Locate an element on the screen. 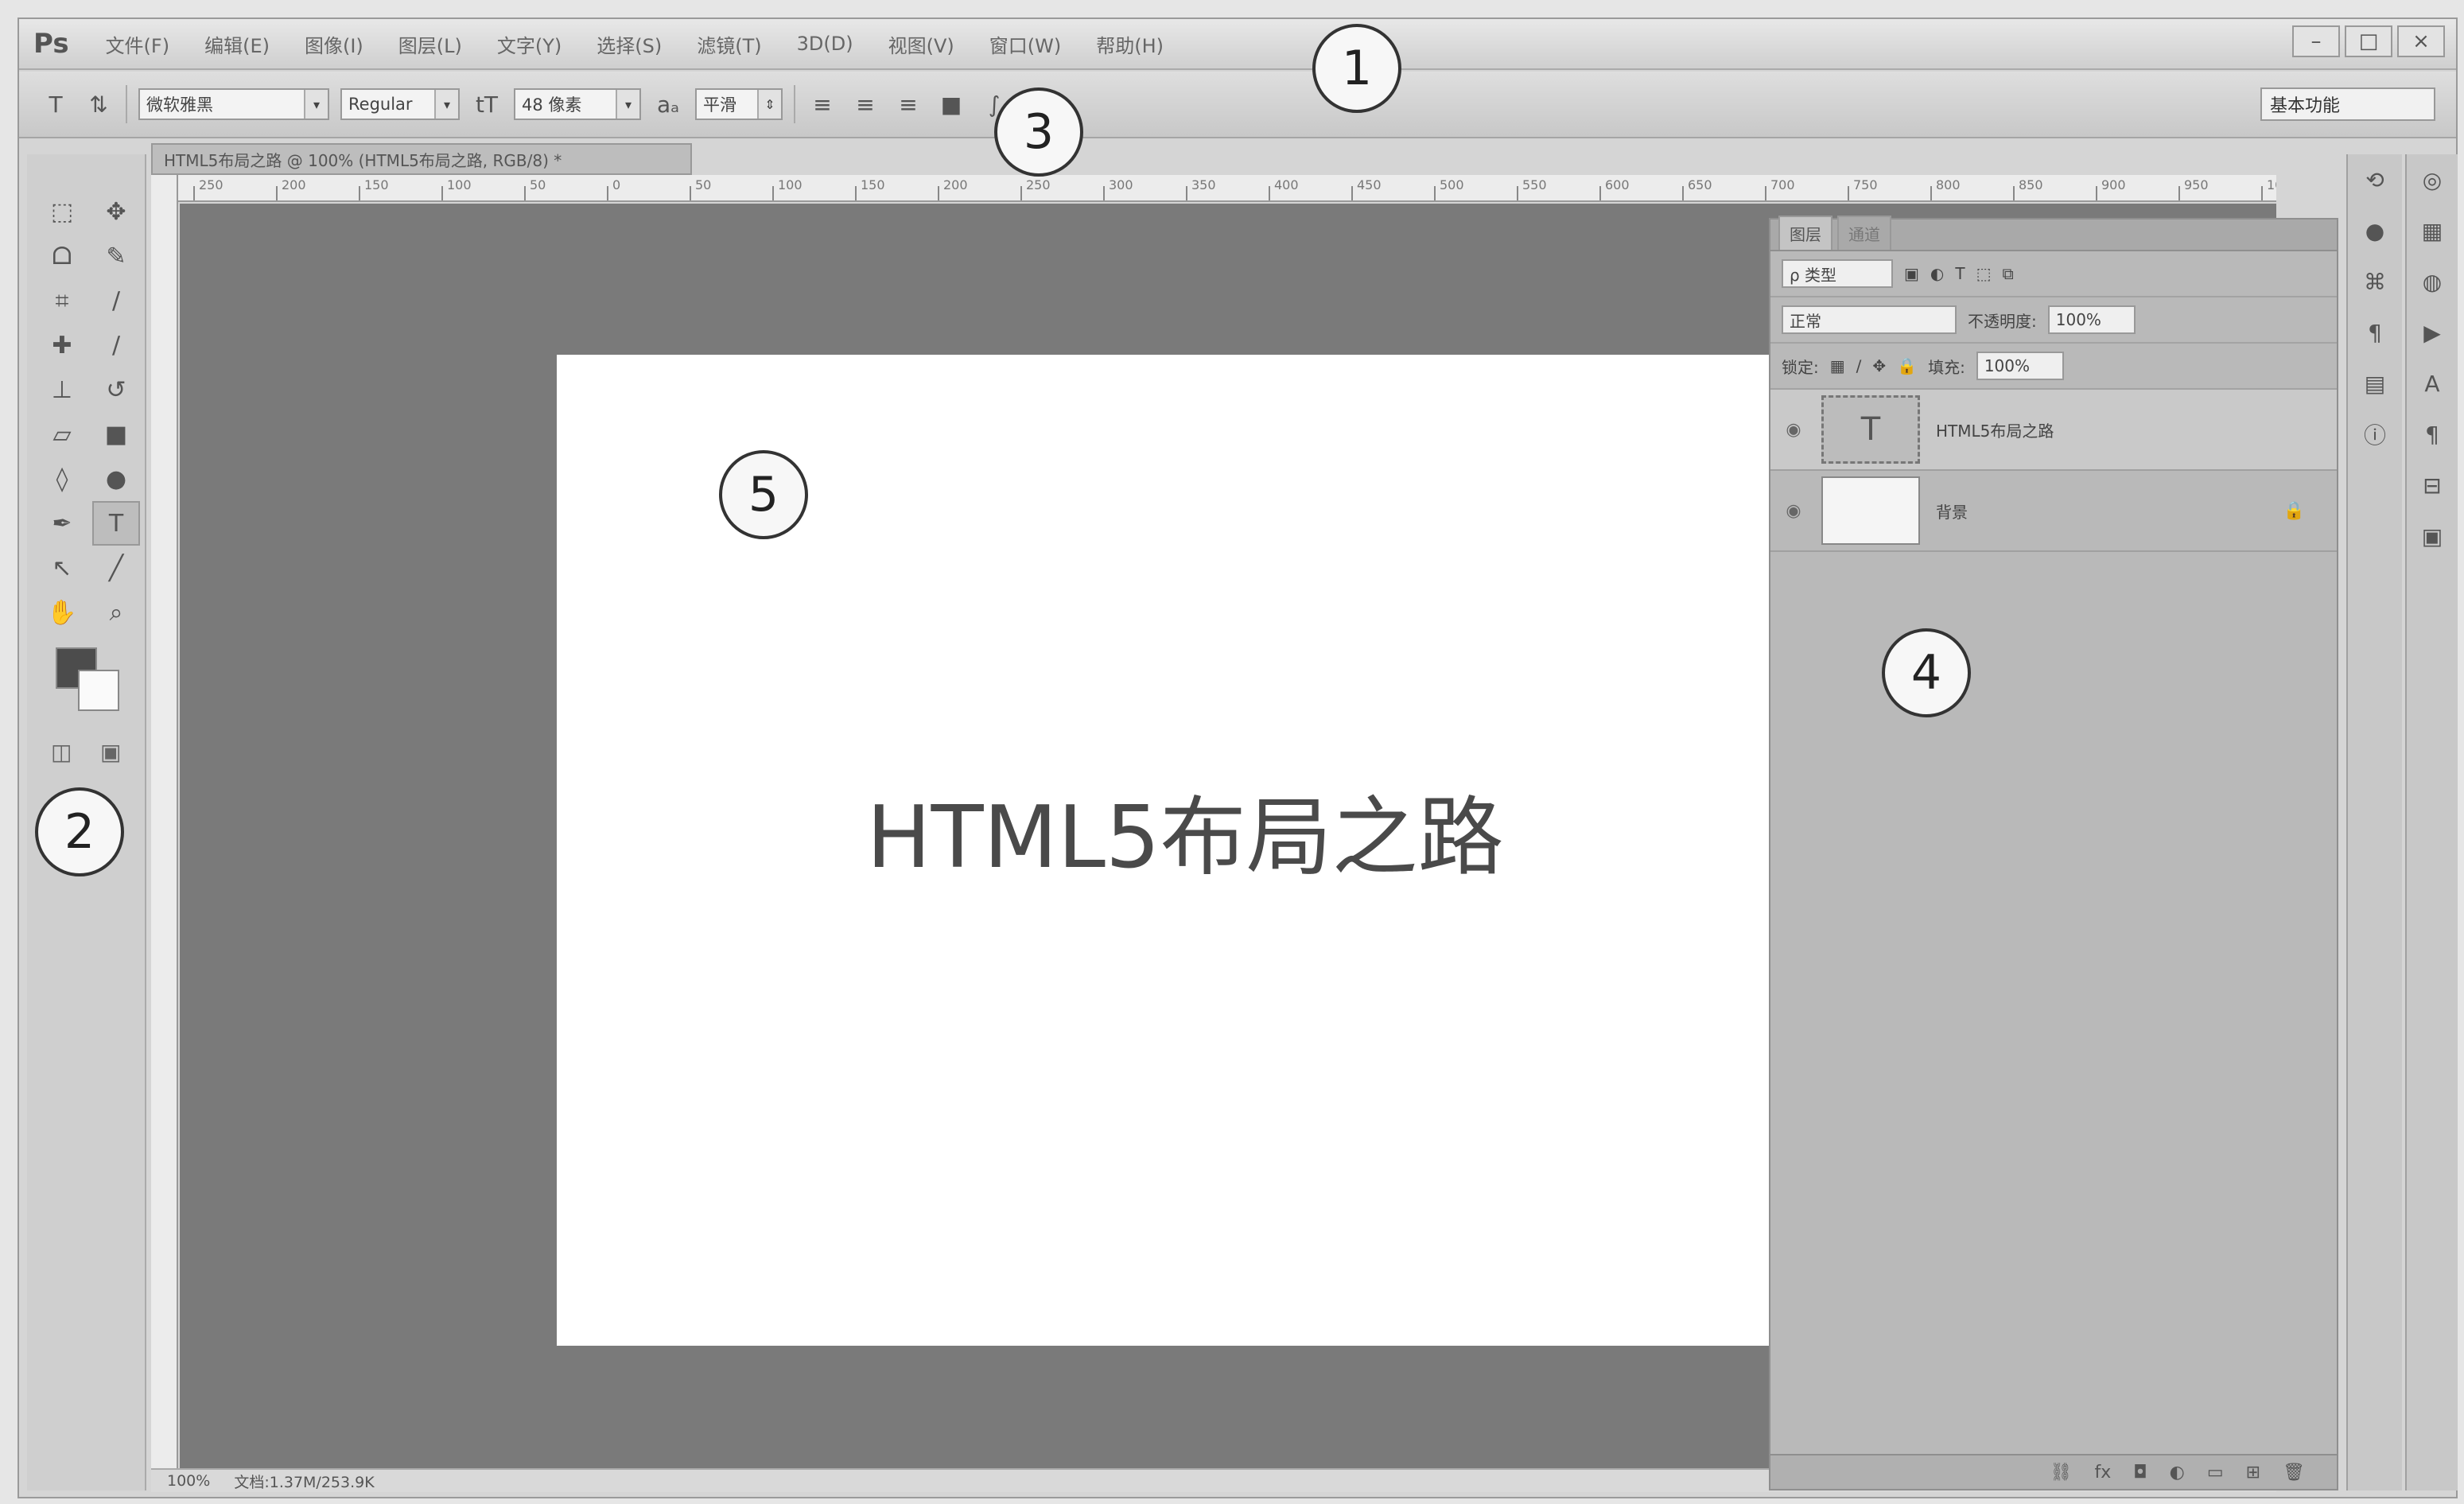 This screenshot has width=2464, height=1504. background-color-swatch is located at coordinates (98, 690).